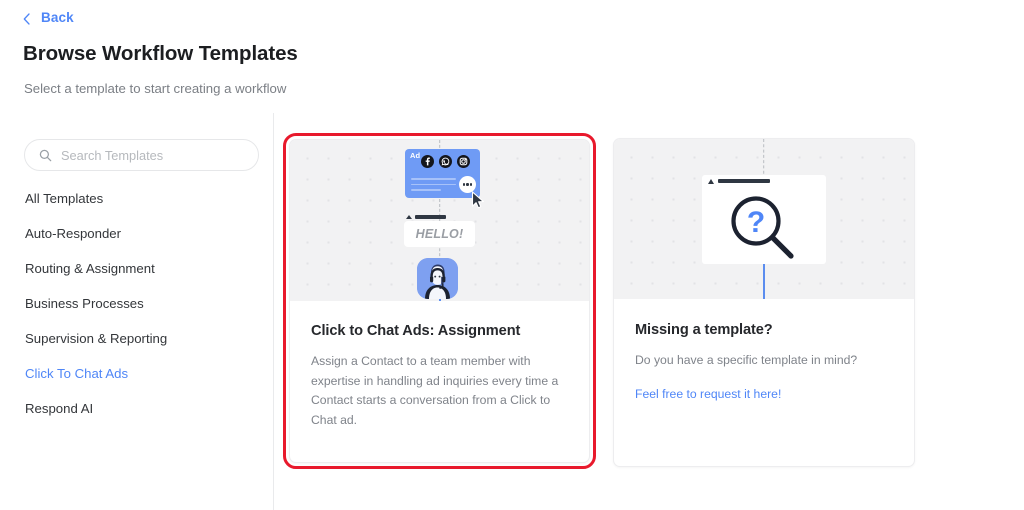 The width and height of the screenshot is (1024, 510). Describe the element at coordinates (426, 217) in the screenshot. I see `message-indicator` at that location.